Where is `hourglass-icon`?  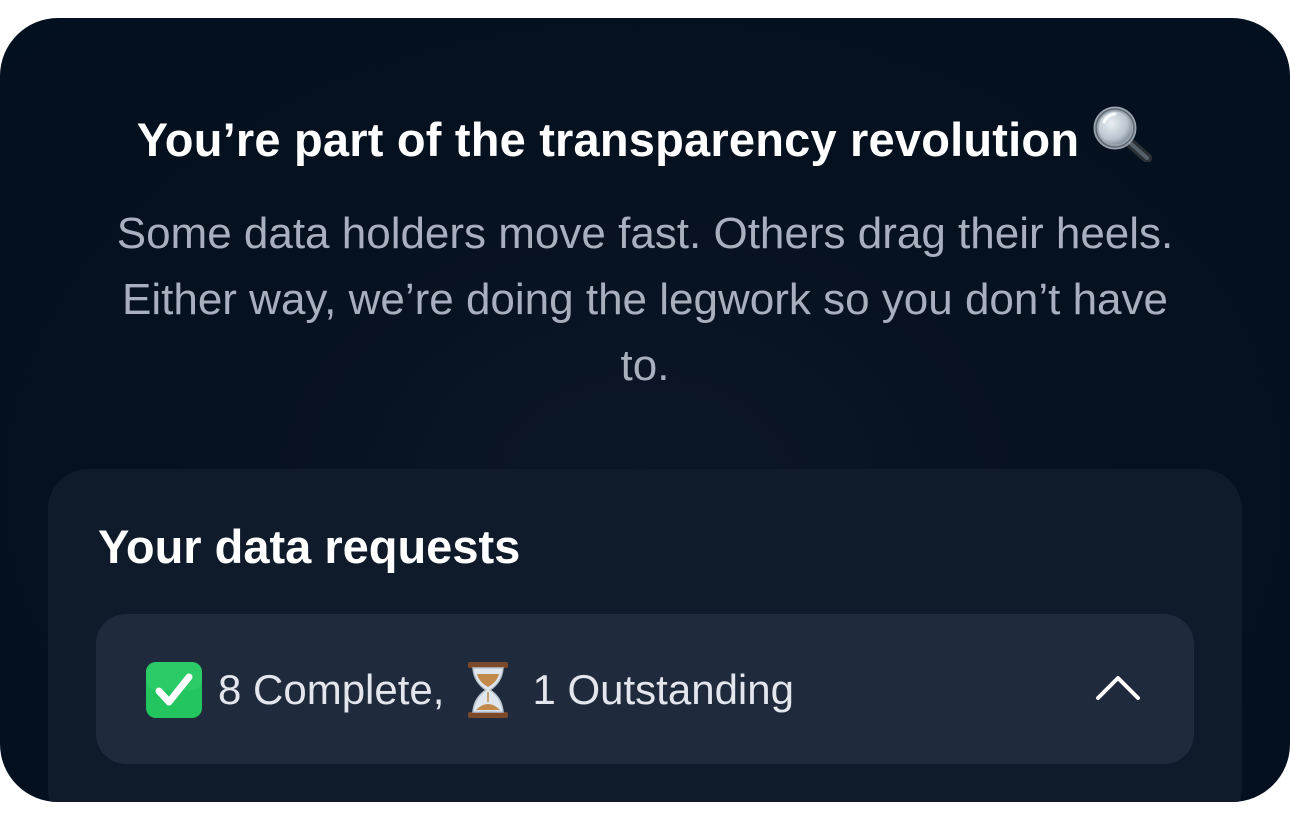 hourglass-icon is located at coordinates (488, 690).